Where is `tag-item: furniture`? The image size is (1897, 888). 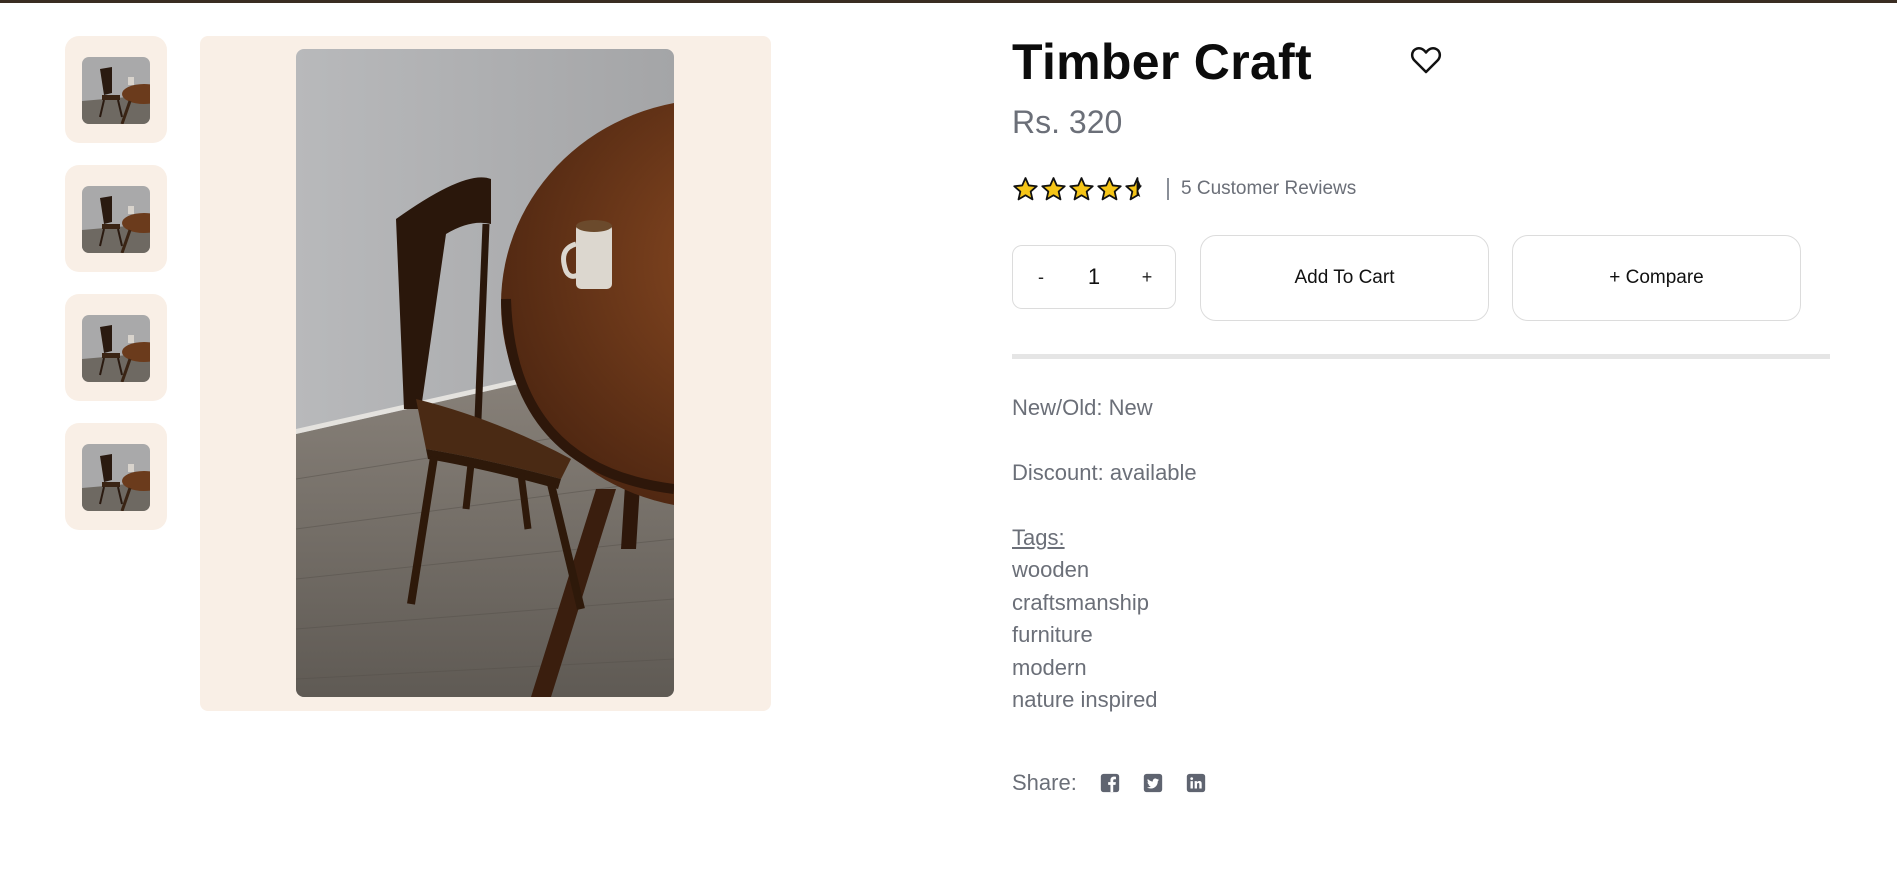 tag-item: furniture is located at coordinates (1085, 635).